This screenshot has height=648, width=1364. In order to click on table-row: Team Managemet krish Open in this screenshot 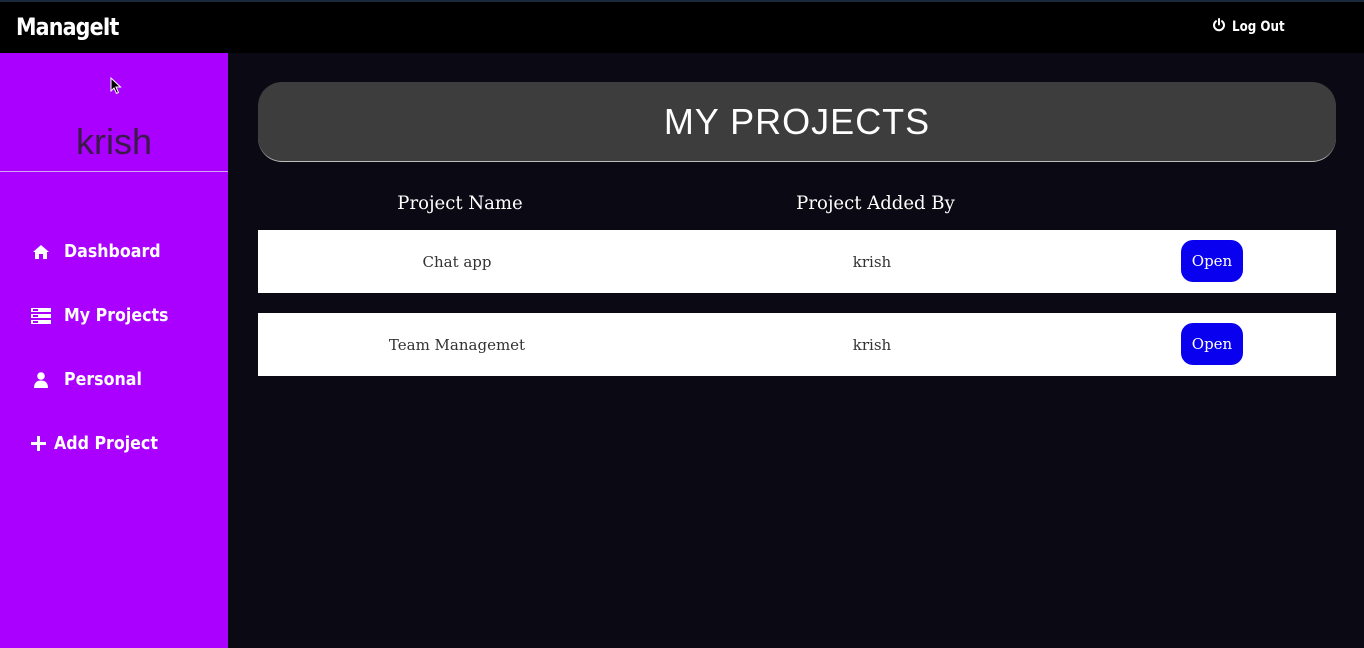, I will do `click(797, 344)`.